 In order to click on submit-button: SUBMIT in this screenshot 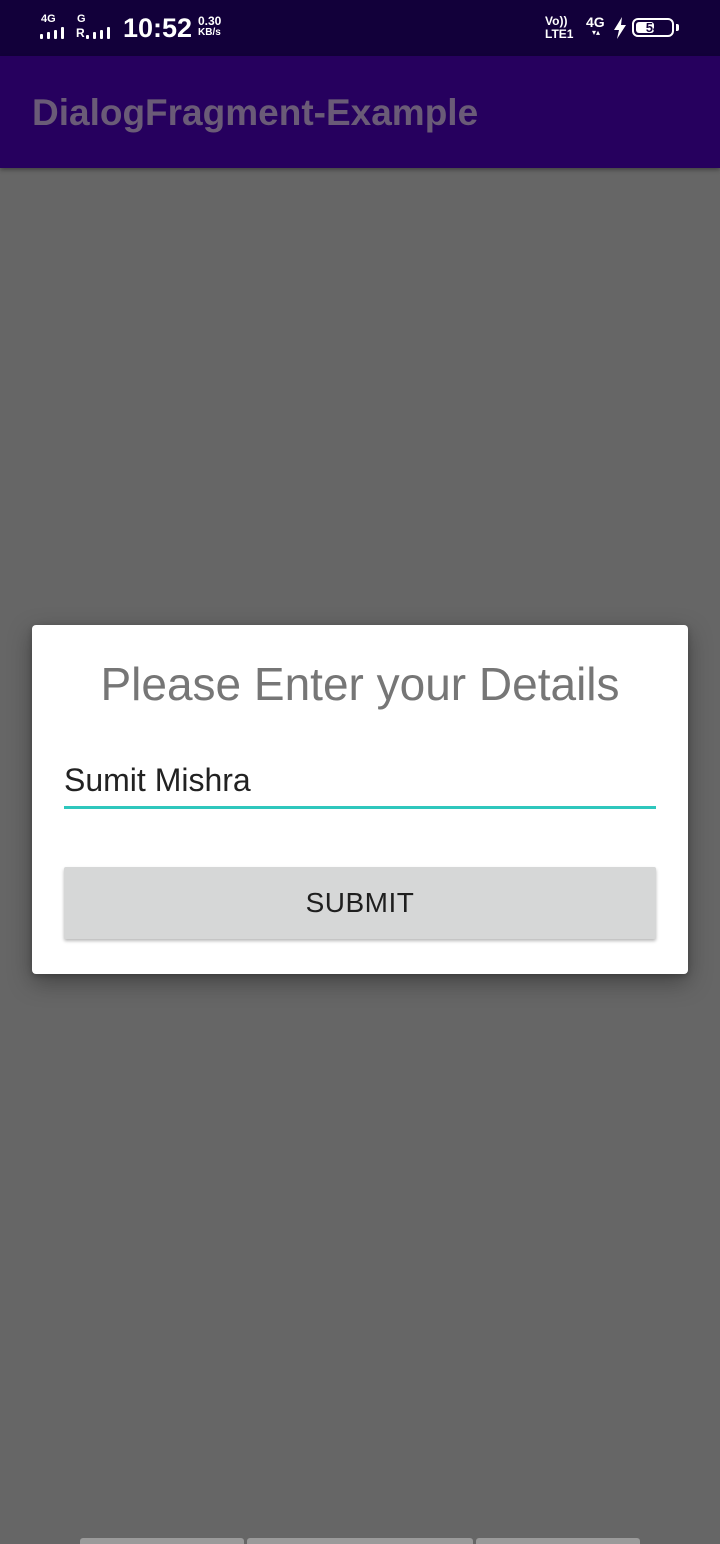, I will do `click(360, 903)`.